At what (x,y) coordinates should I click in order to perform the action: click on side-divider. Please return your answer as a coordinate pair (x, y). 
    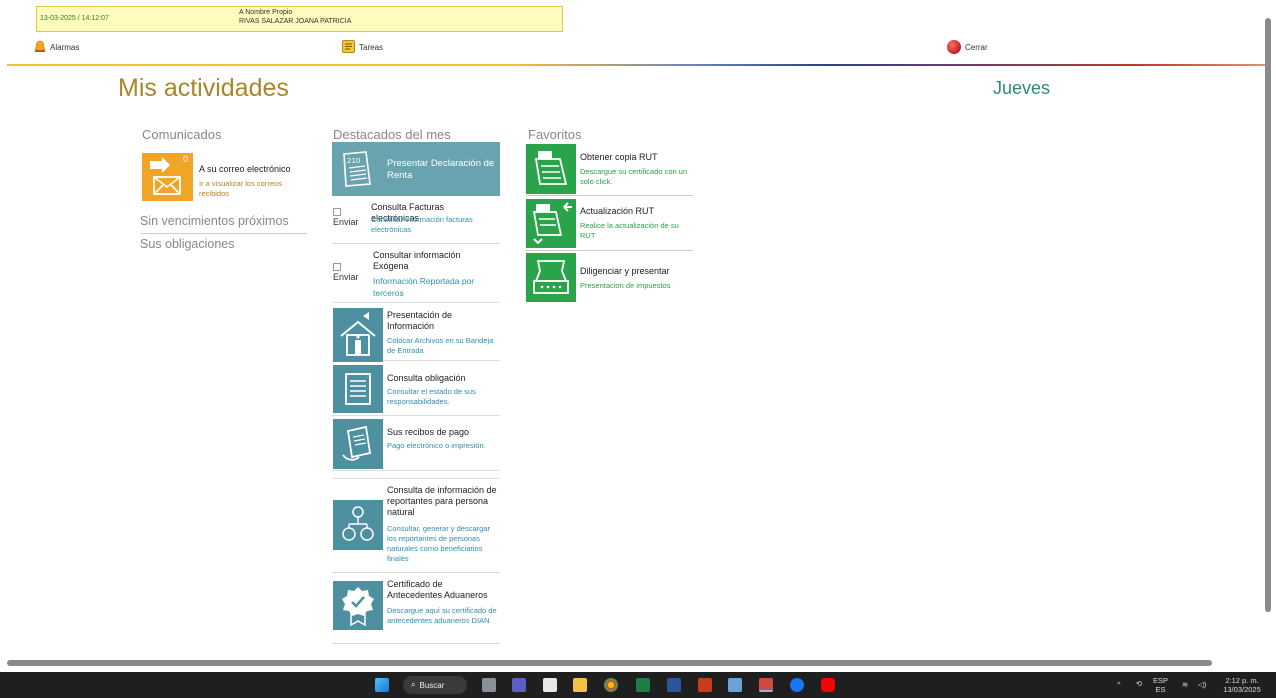
    Looking at the image, I should click on (223, 233).